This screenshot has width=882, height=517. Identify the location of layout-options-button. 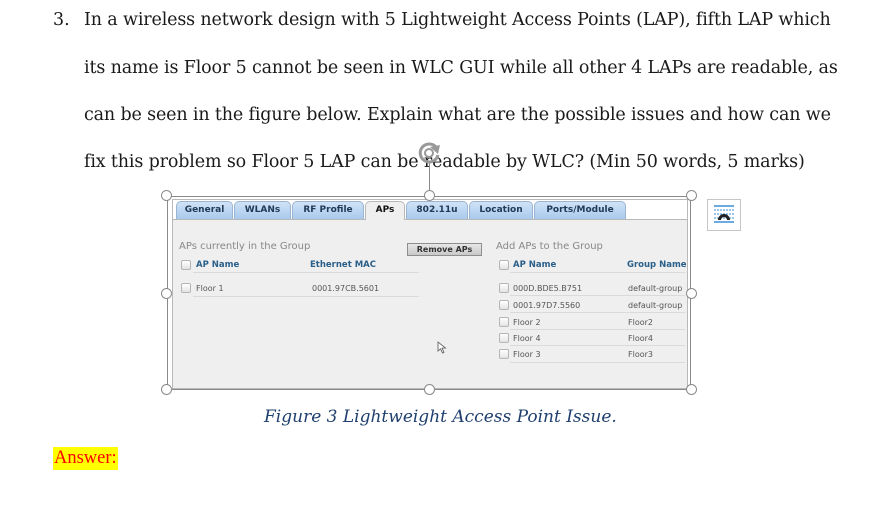
(724, 215).